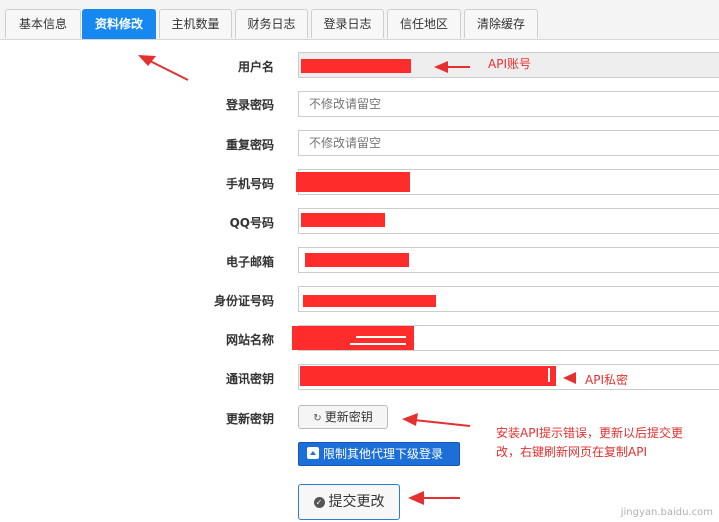 This screenshot has height=522, width=719. I want to click on arrow-to-update-key-icon, so click(436, 420).